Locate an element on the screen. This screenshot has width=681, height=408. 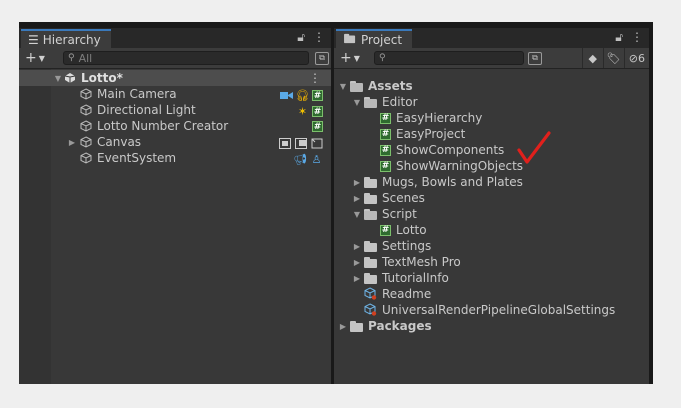
tree-item-scenes: ▶ Scenes is located at coordinates (500, 198).